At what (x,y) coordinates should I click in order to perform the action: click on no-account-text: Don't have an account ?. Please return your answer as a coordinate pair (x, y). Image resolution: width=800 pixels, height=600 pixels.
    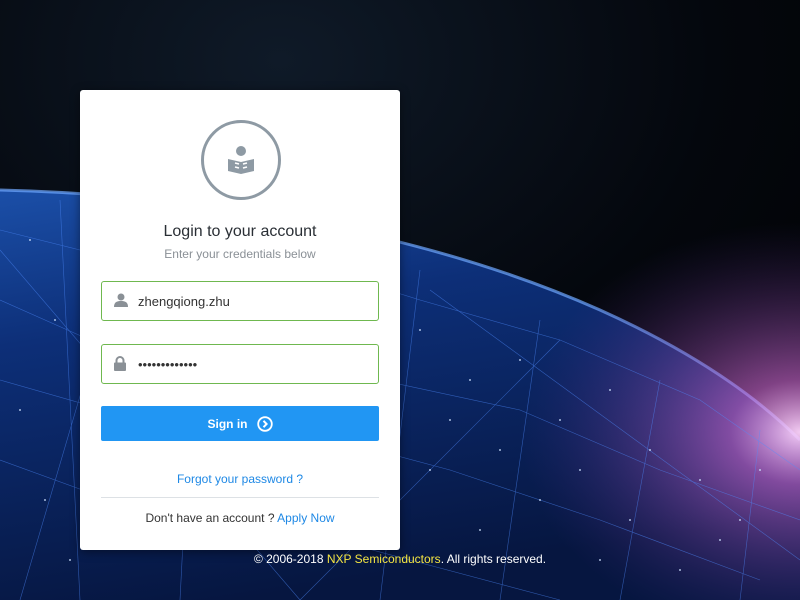
    Looking at the image, I should click on (210, 518).